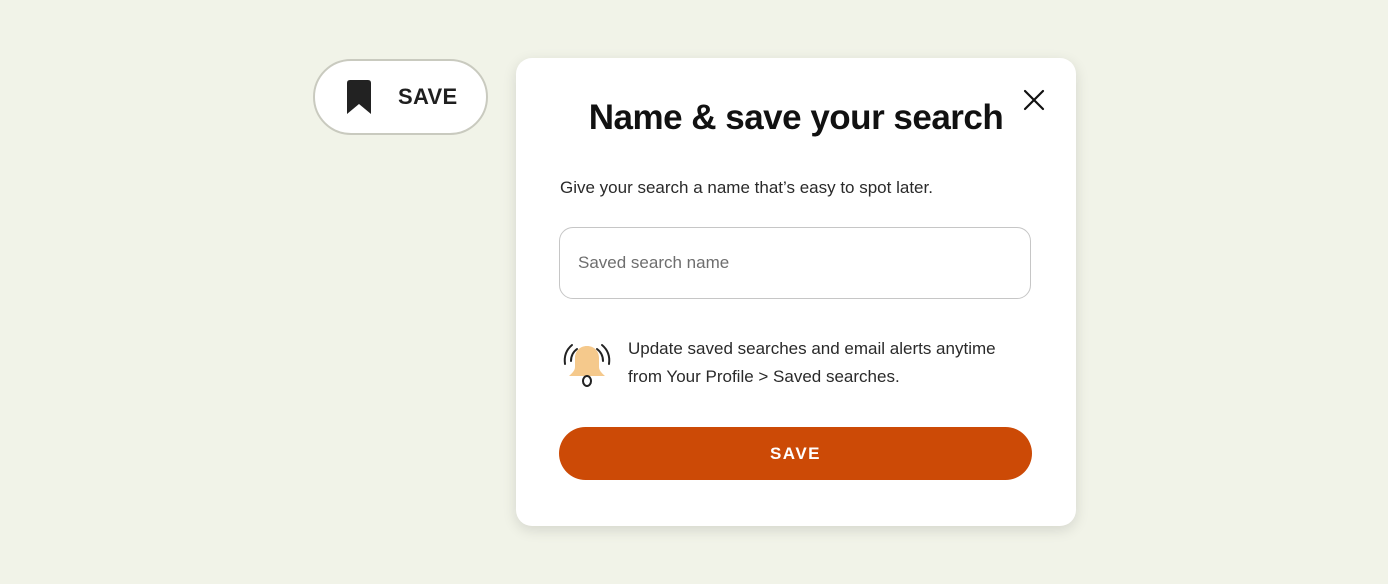 This screenshot has width=1388, height=584. I want to click on save-search-button: SAVE, so click(400, 97).